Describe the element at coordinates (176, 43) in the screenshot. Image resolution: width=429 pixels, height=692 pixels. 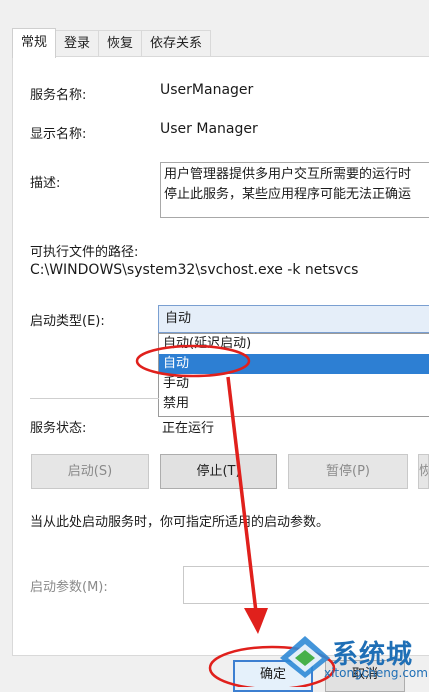
I see `tab-dependencies: 依存关系` at that location.